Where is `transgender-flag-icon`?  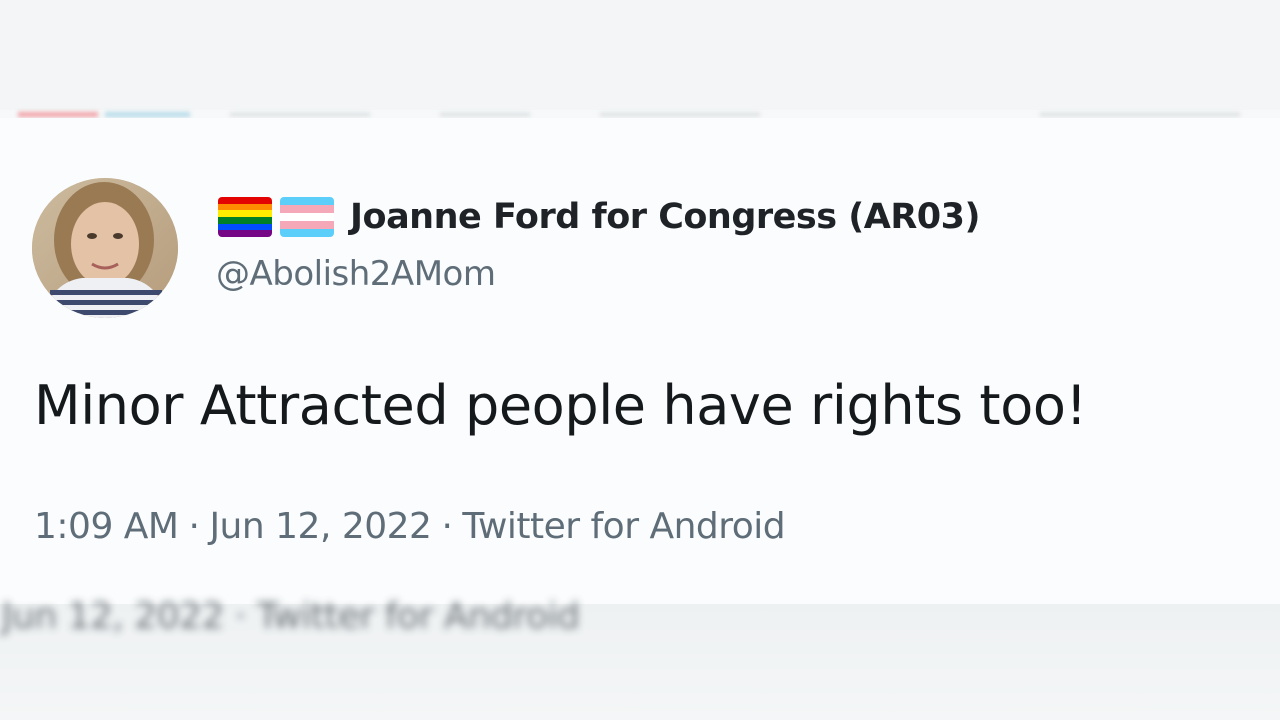
transgender-flag-icon is located at coordinates (307, 217).